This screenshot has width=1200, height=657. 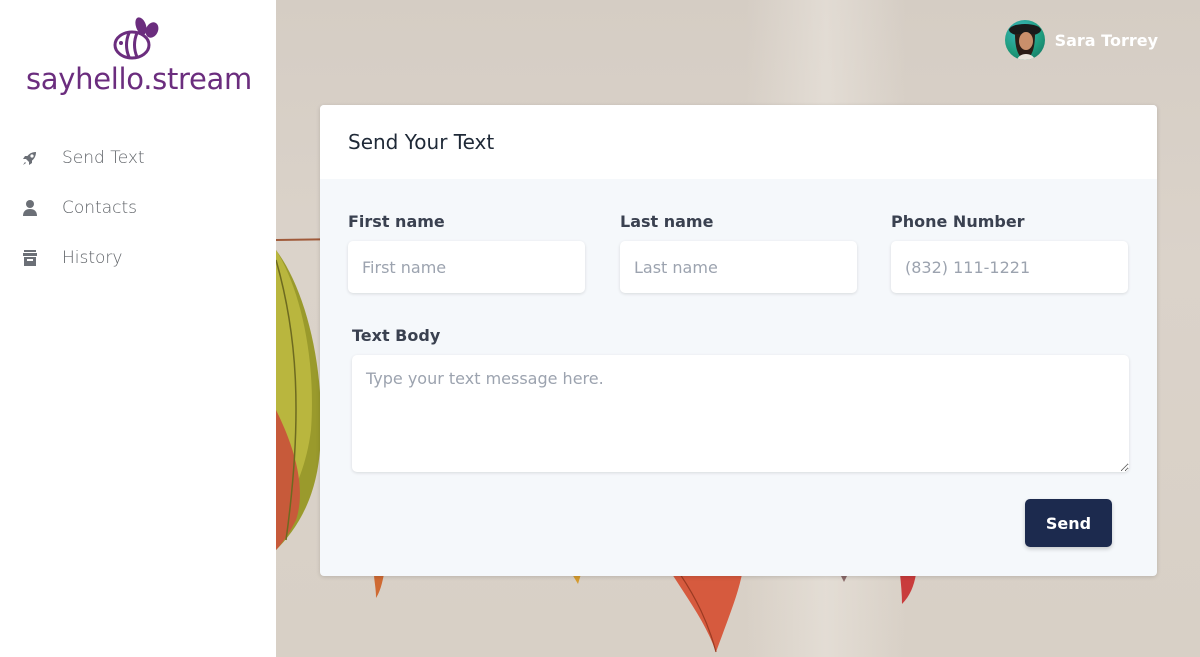 What do you see at coordinates (1106, 40) in the screenshot?
I see `user-name: Sara Torrey` at bounding box center [1106, 40].